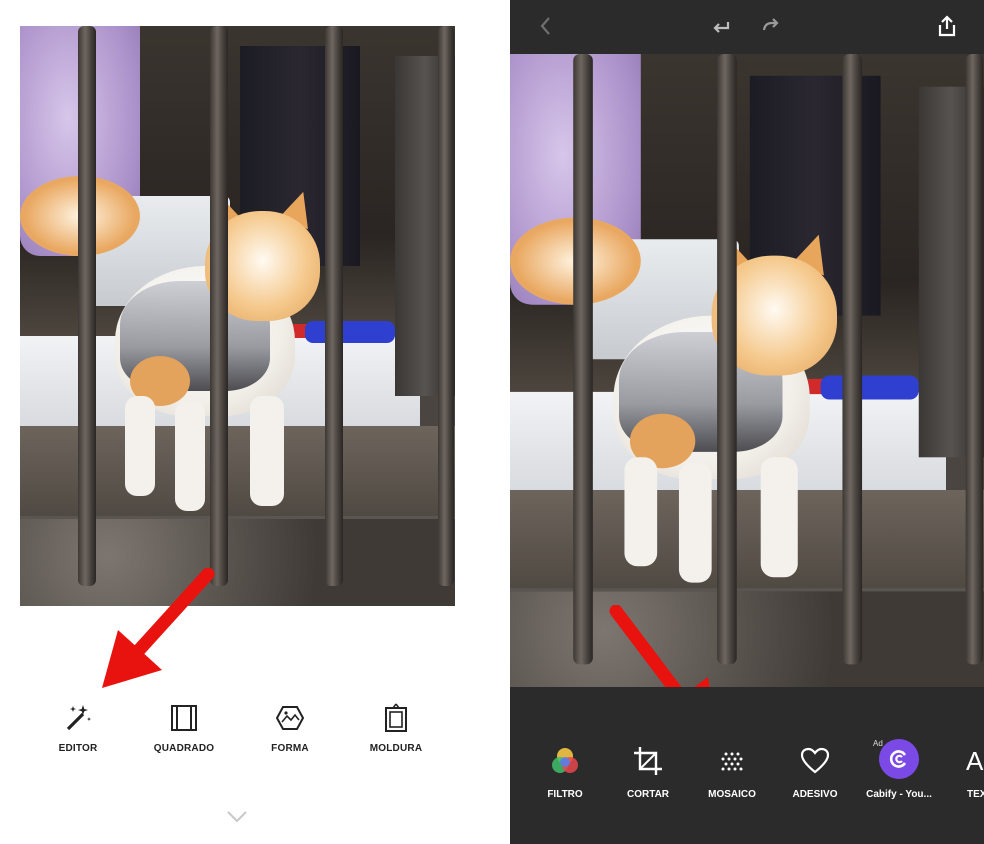 This screenshot has width=984, height=844. What do you see at coordinates (771, 26) in the screenshot?
I see `redo-icon` at bounding box center [771, 26].